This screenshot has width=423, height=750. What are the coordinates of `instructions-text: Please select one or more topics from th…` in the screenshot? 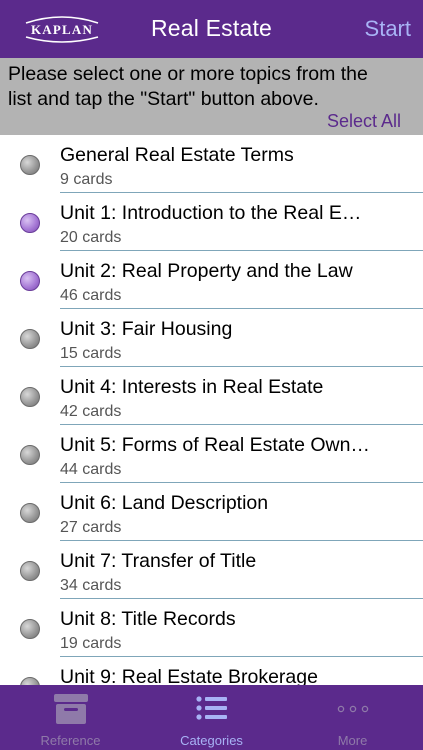 It's located at (188, 86).